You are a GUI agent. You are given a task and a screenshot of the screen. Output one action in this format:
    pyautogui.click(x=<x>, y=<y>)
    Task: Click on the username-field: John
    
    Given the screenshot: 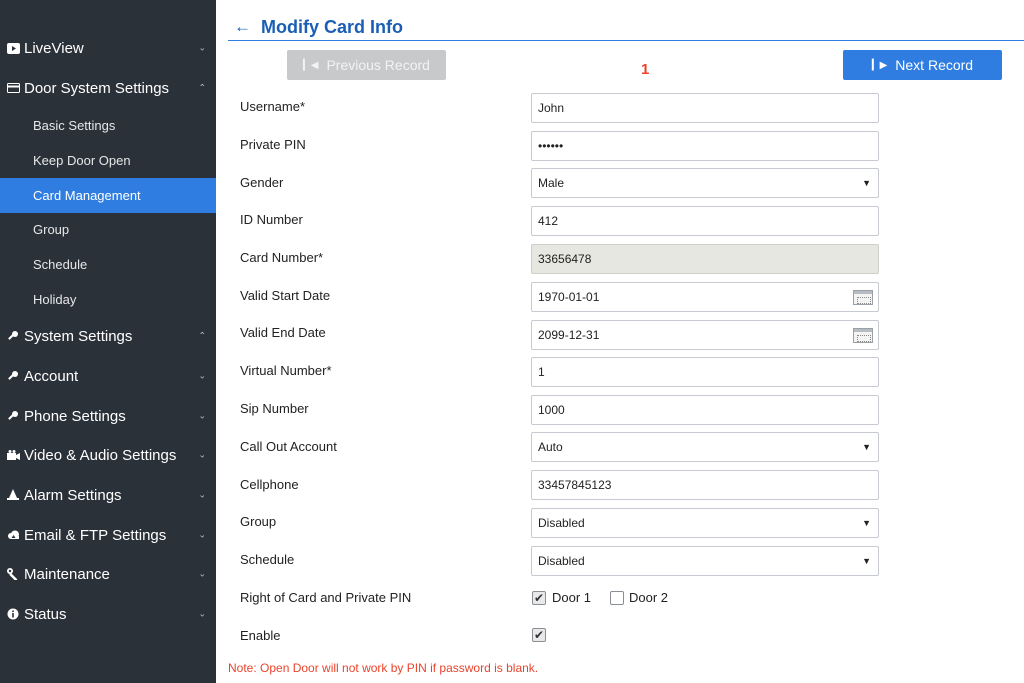 What is the action you would take?
    pyautogui.click(x=705, y=108)
    